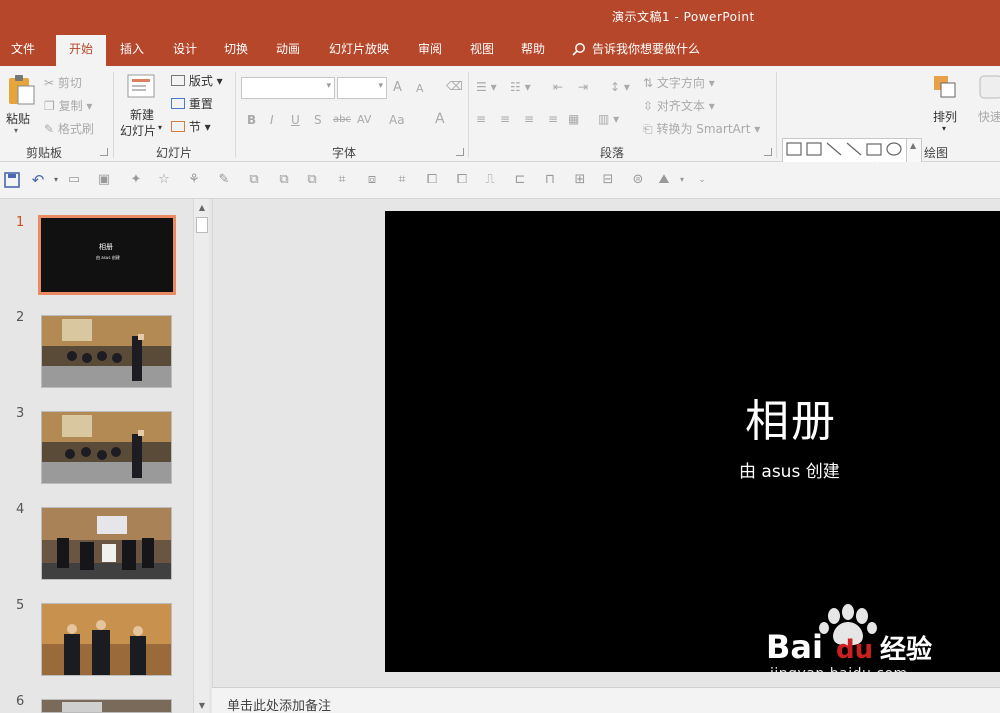 Image resolution: width=1000 pixels, height=713 pixels. Describe the element at coordinates (342, 119) in the screenshot. I see `strikethrough-button: abc` at that location.